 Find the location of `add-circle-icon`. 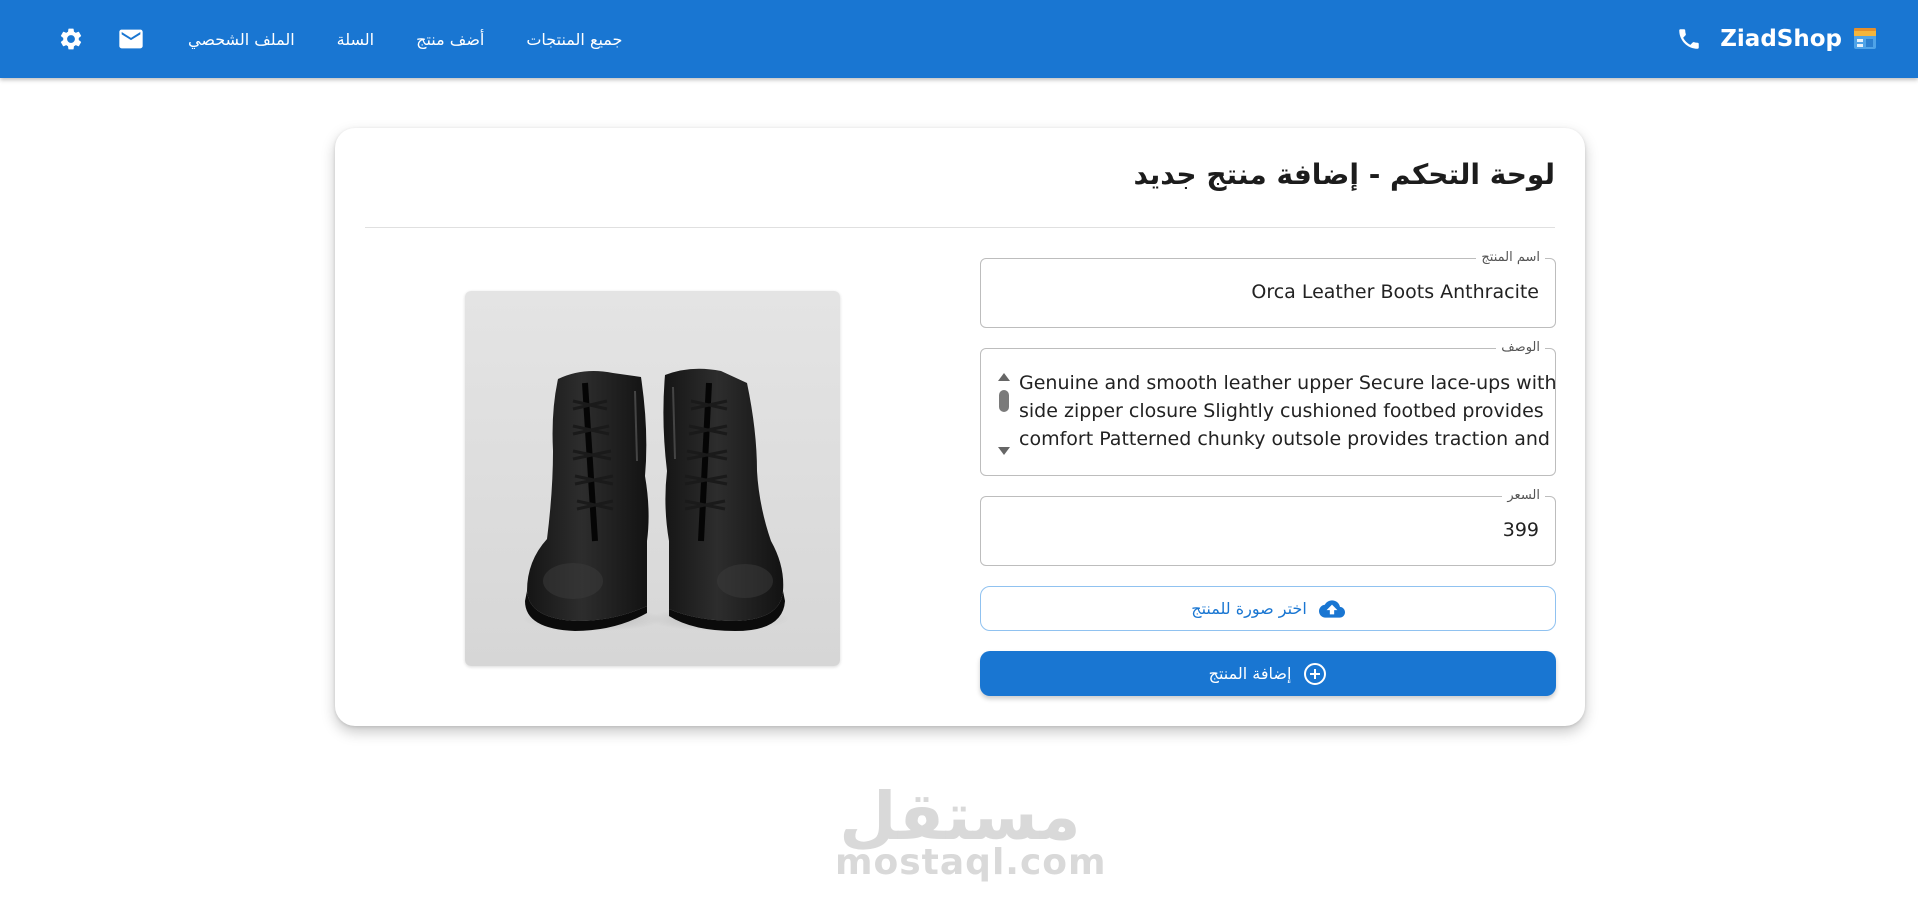

add-circle-icon is located at coordinates (1315, 673).